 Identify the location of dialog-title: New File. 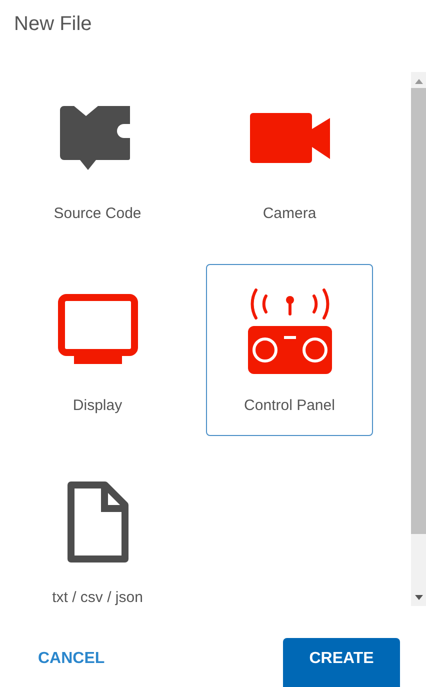
(53, 24).